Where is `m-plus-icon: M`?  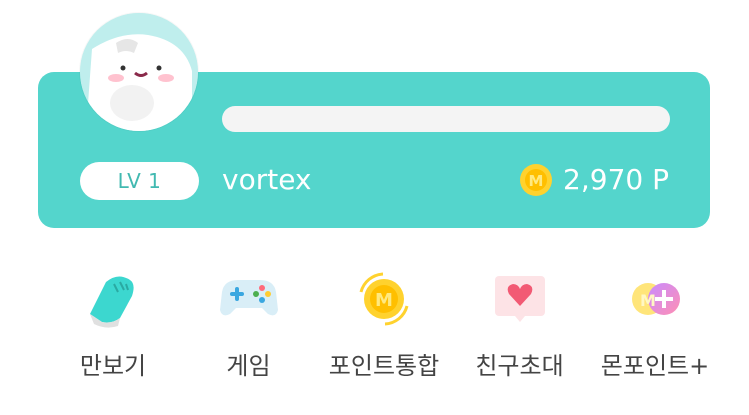
m-plus-icon: M is located at coordinates (655, 299).